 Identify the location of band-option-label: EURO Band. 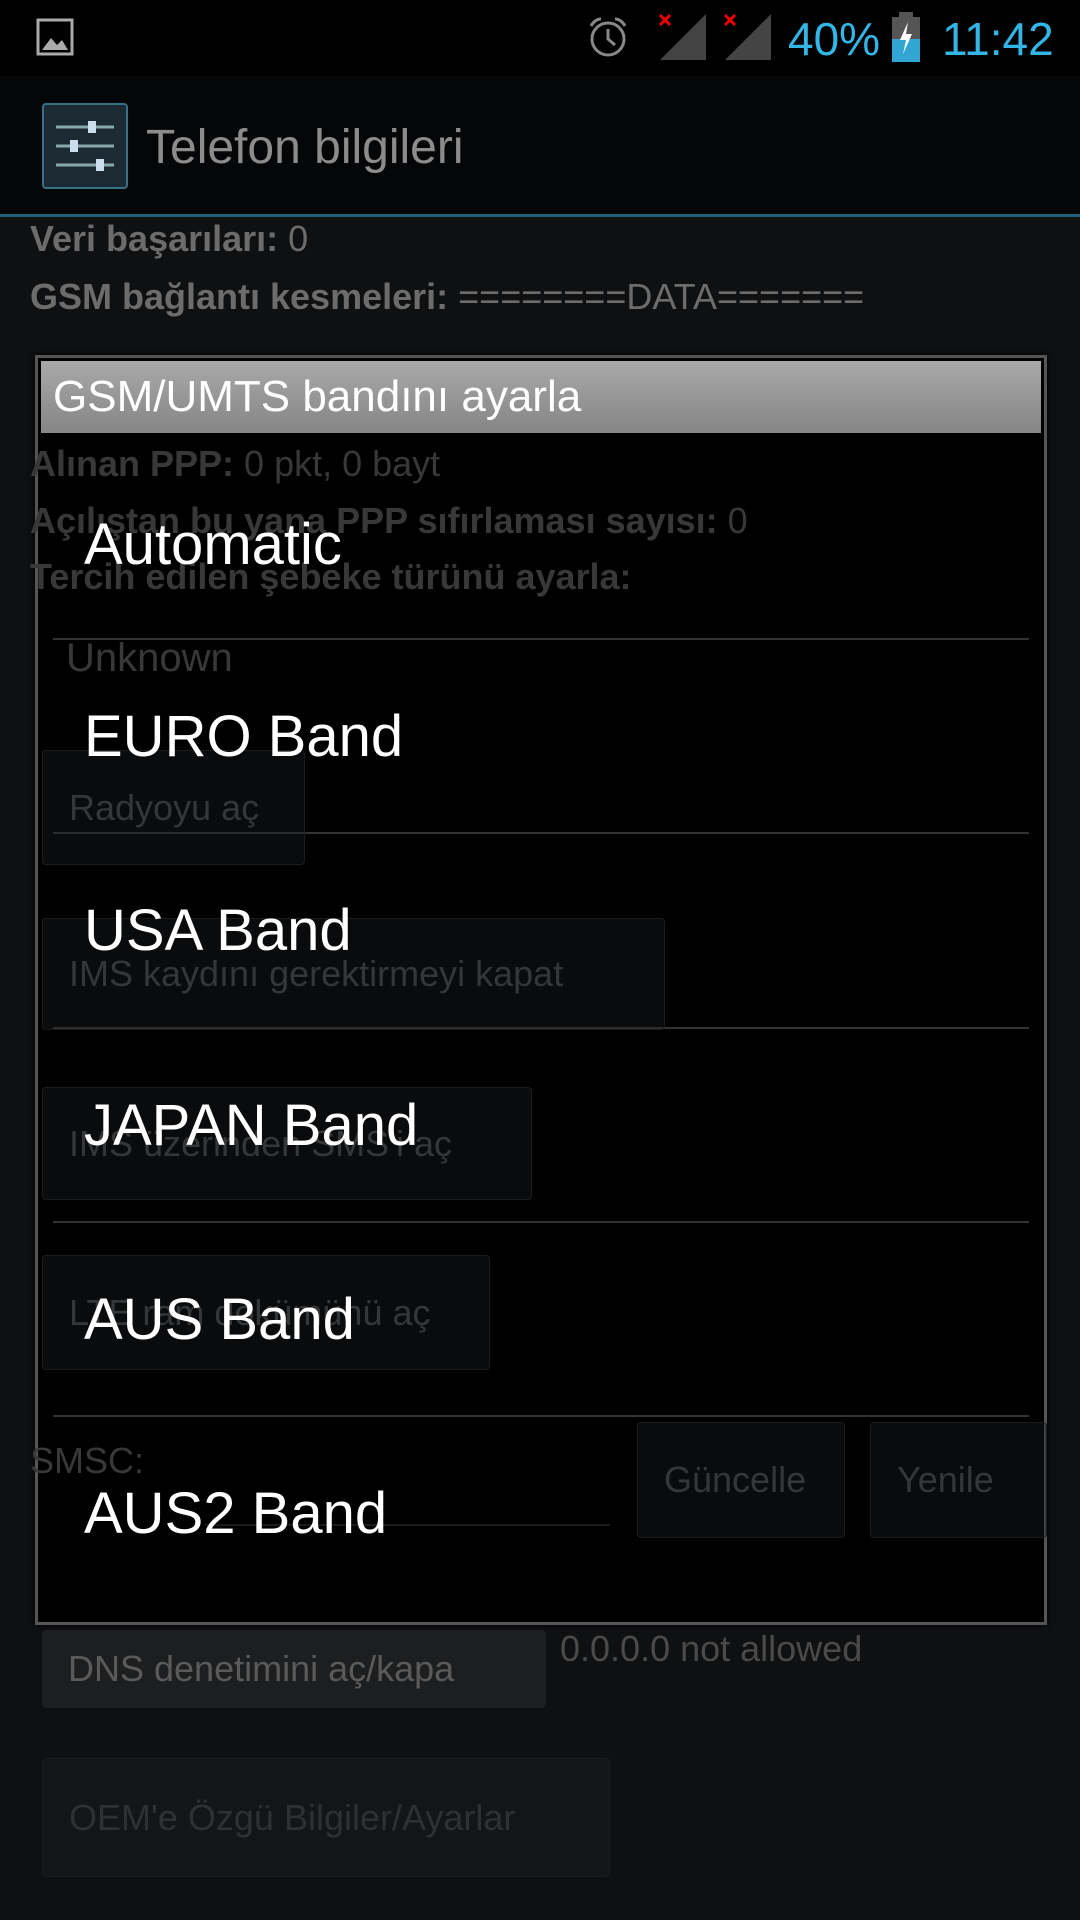
(243, 737).